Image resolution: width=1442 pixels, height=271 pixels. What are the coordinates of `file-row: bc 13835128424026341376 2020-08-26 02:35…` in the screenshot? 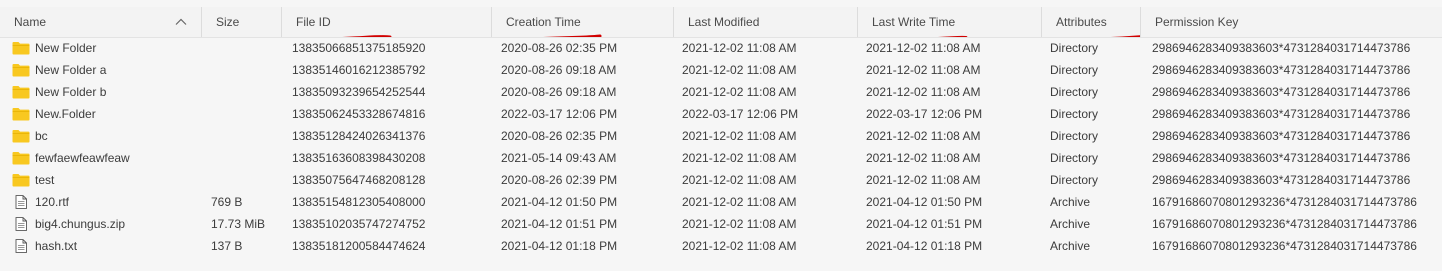 It's located at (721, 136).